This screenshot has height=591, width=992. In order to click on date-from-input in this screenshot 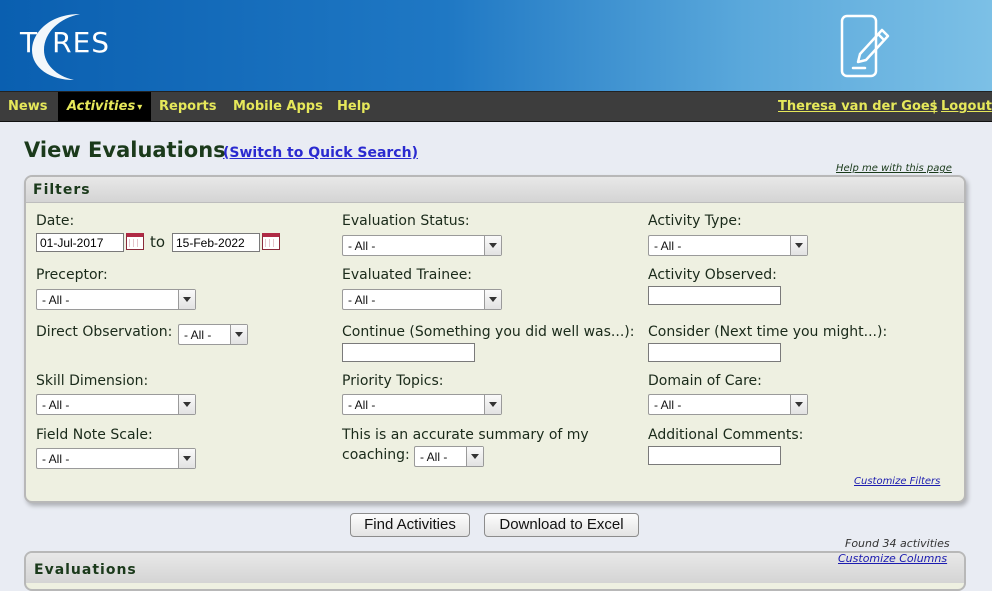, I will do `click(80, 242)`.